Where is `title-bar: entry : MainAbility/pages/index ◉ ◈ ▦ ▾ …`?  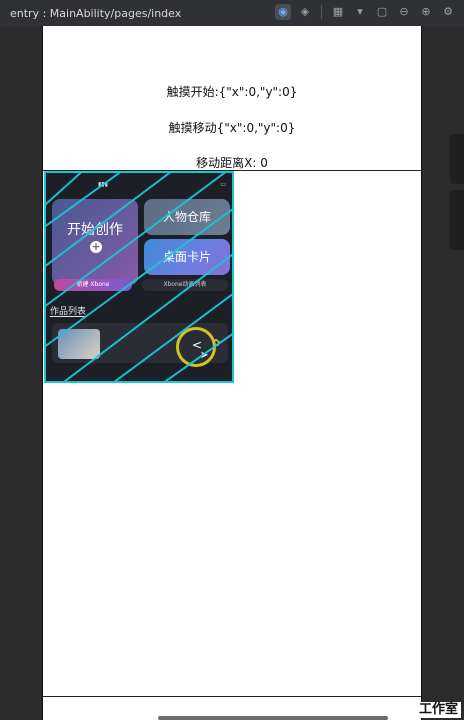 title-bar: entry : MainAbility/pages/index ◉ ◈ ▦ ▾ … is located at coordinates (232, 13).